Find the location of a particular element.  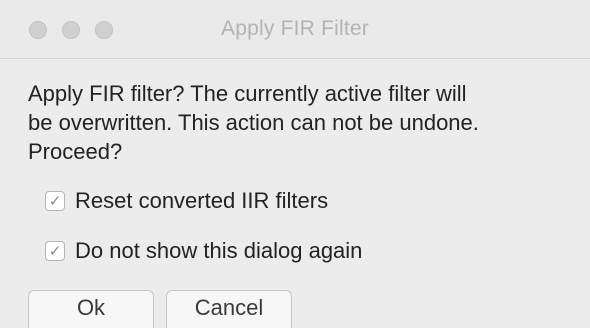

reset-iir-checkbox: ✓ is located at coordinates (55, 201).